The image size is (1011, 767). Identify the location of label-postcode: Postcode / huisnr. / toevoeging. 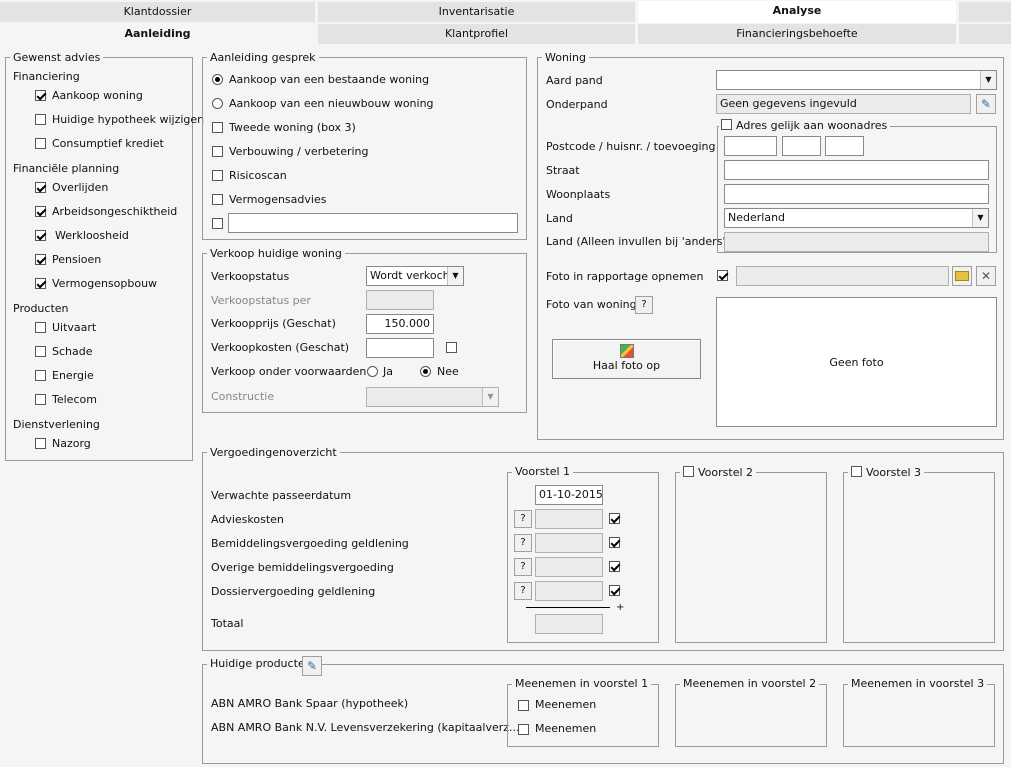
(631, 146).